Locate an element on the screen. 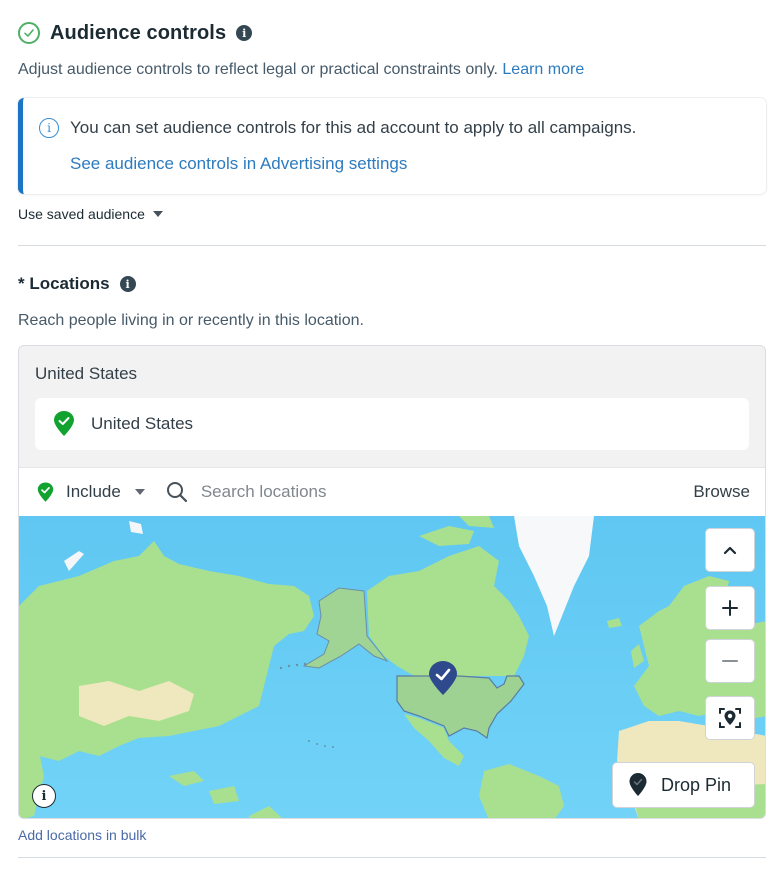 The width and height of the screenshot is (780, 880). include-label: Include is located at coordinates (93, 491).